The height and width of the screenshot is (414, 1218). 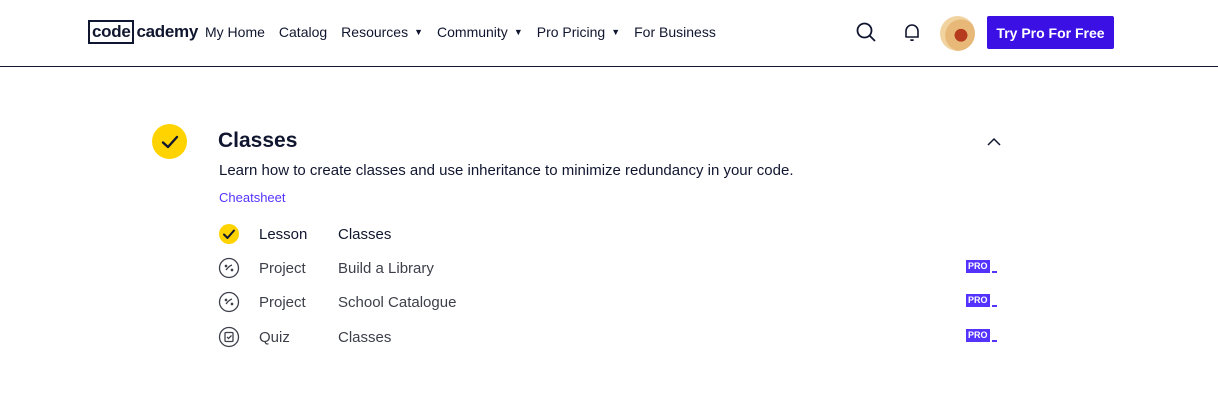 What do you see at coordinates (258, 140) in the screenshot?
I see `module-title: Classes` at bounding box center [258, 140].